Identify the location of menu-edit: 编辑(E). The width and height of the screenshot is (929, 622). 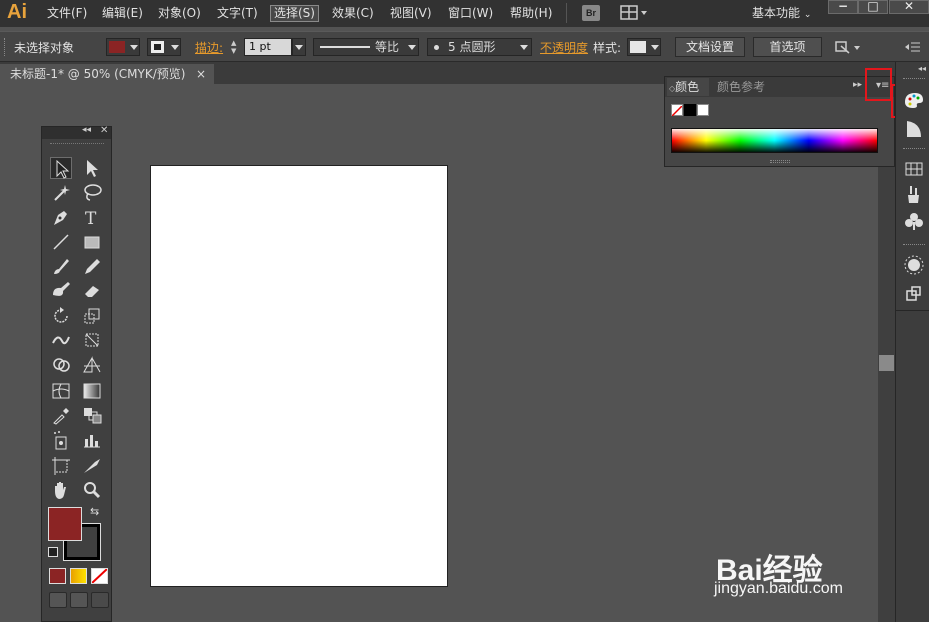
(122, 13).